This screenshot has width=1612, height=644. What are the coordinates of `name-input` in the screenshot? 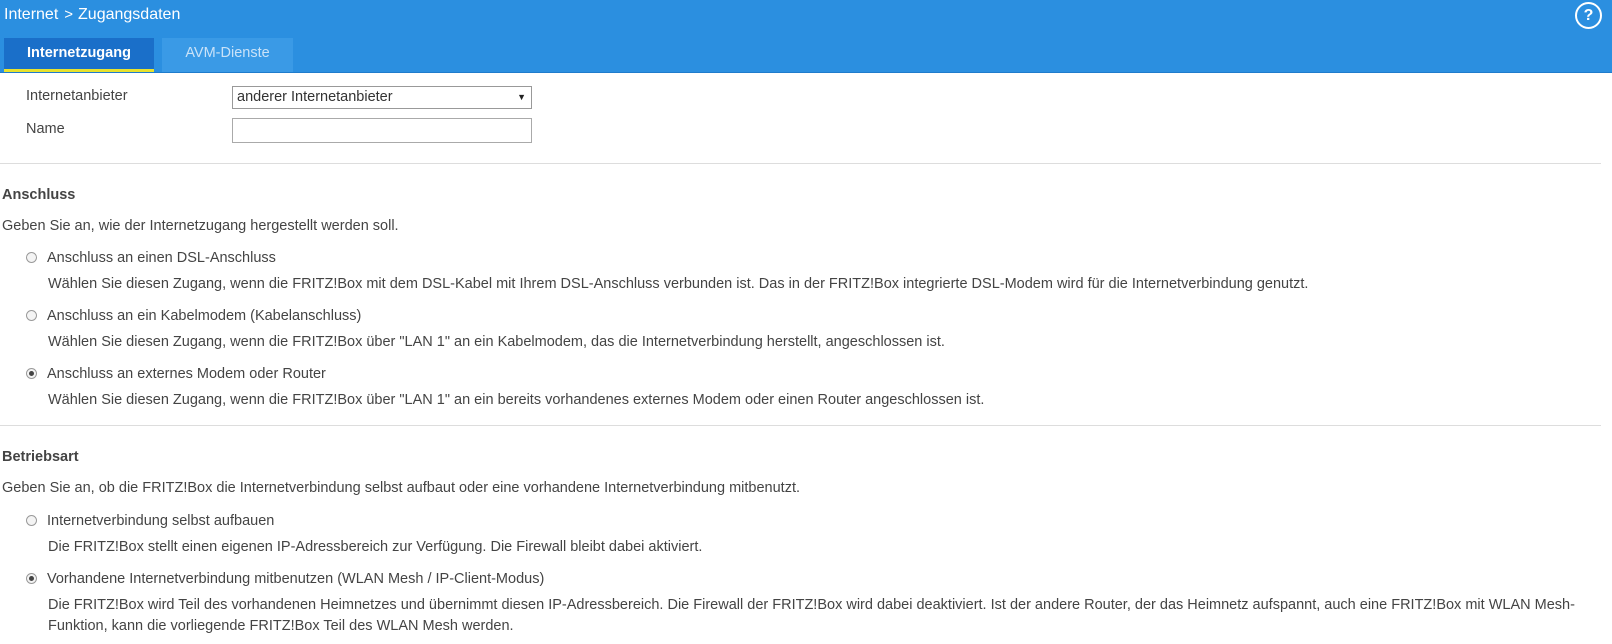 It's located at (382, 130).